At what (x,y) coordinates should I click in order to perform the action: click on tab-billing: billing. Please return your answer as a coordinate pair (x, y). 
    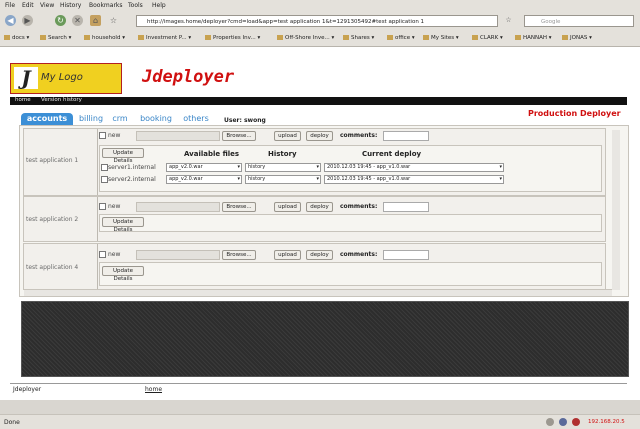
    Looking at the image, I should click on (91, 119).